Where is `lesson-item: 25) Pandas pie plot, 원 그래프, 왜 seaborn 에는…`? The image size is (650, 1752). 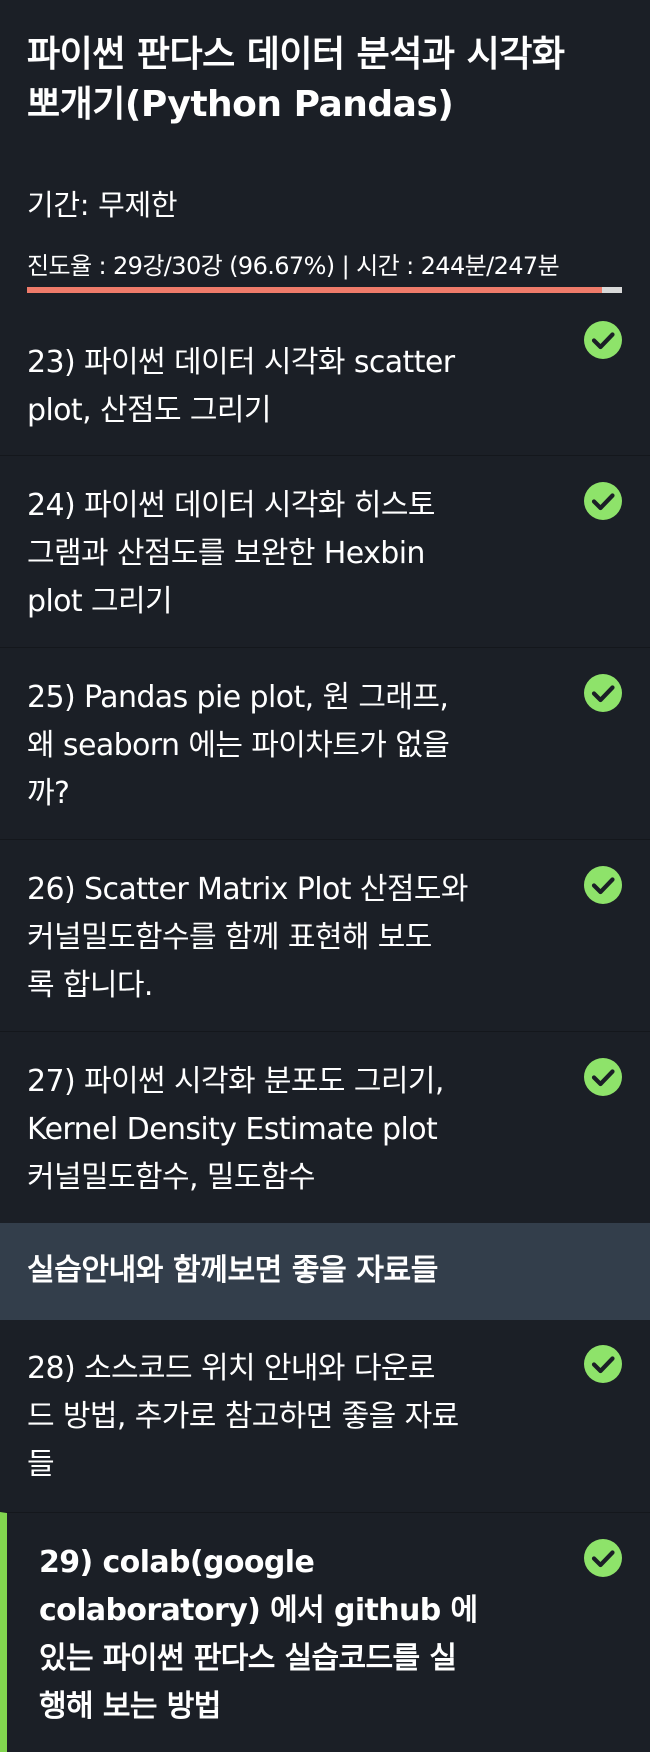 lesson-item: 25) Pandas pie plot, 원 그래프, 왜 seaborn 에는… is located at coordinates (325, 743).